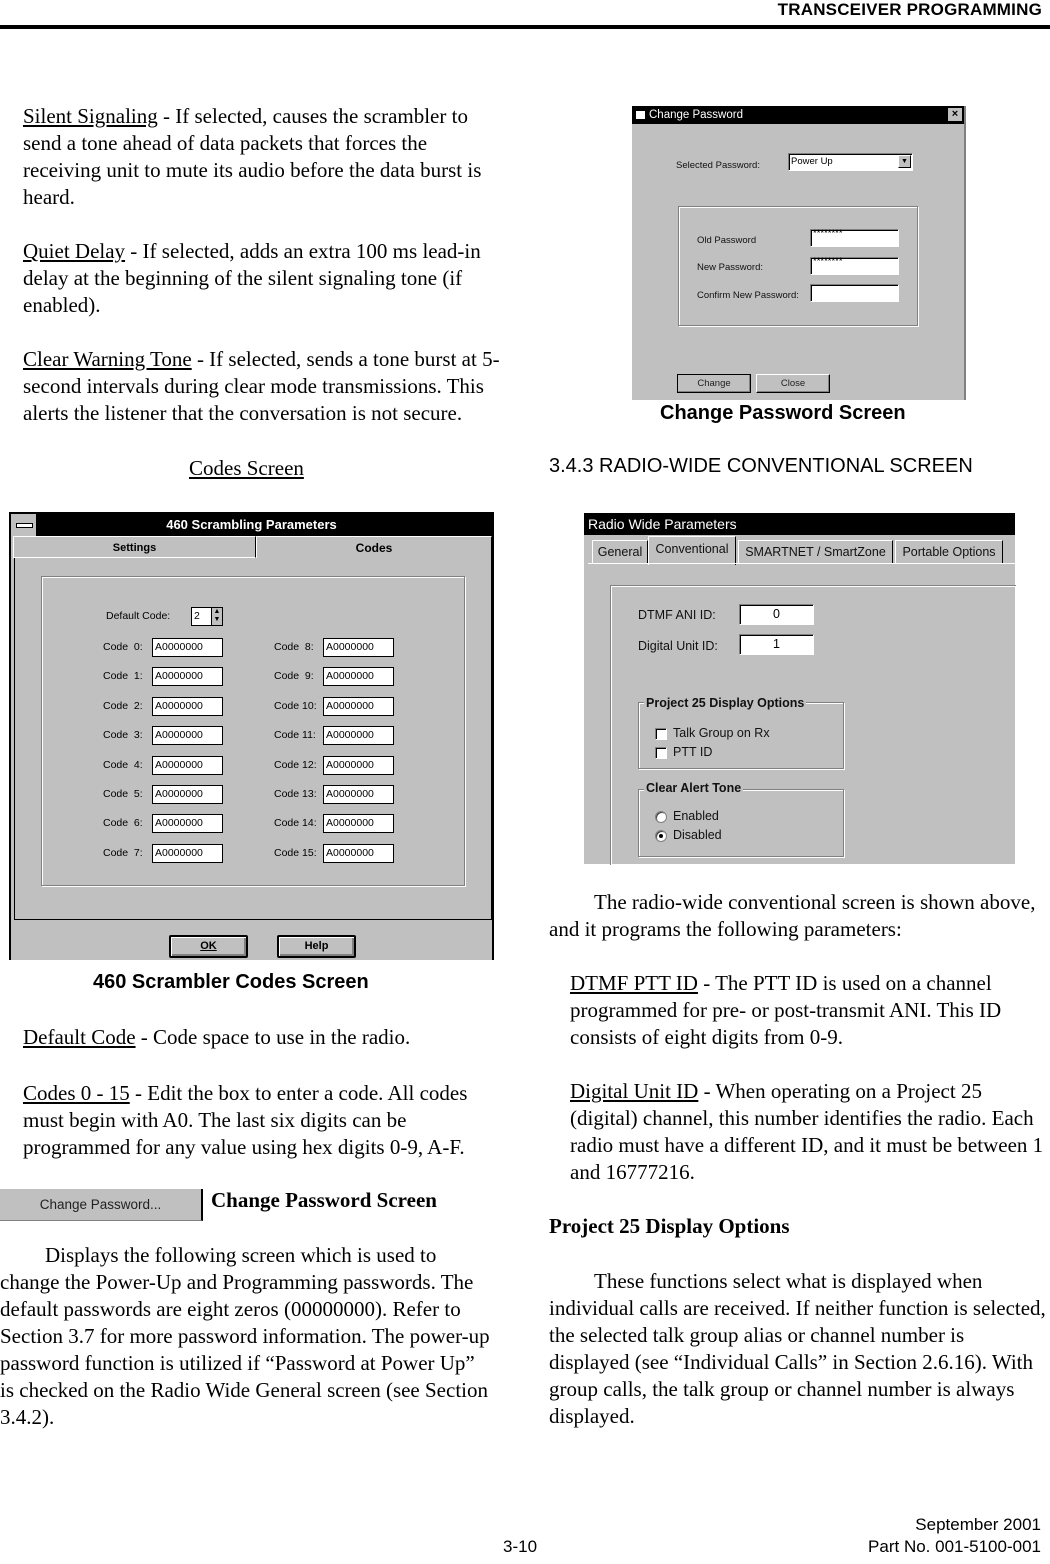  What do you see at coordinates (954, 1546) in the screenshot?
I see `part-number: Part No. 001-5100-001` at bounding box center [954, 1546].